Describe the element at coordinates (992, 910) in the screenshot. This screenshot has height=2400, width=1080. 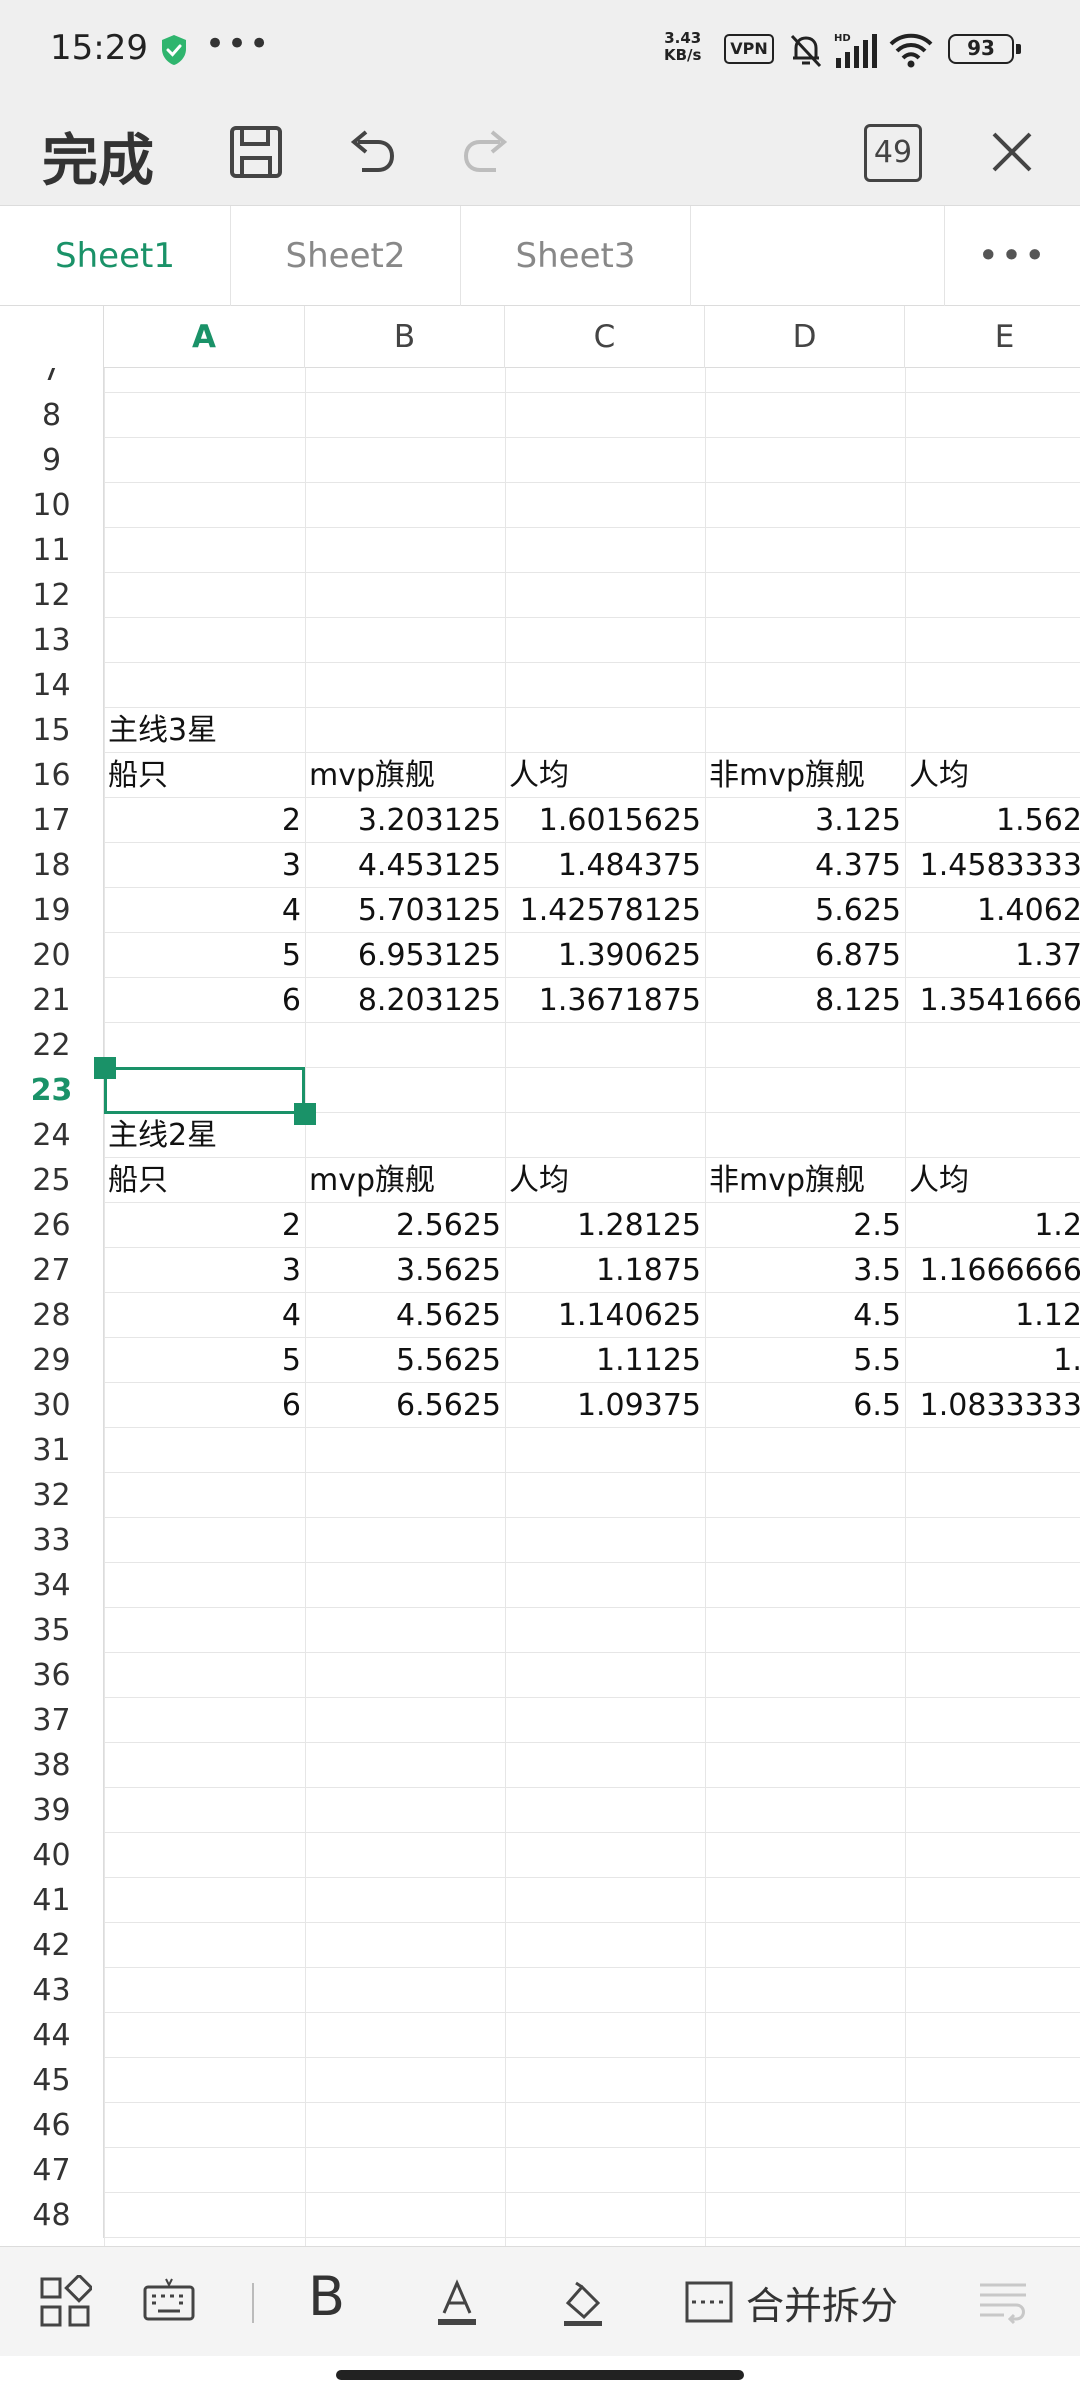
I see `cell-e19: 1.40625` at that location.